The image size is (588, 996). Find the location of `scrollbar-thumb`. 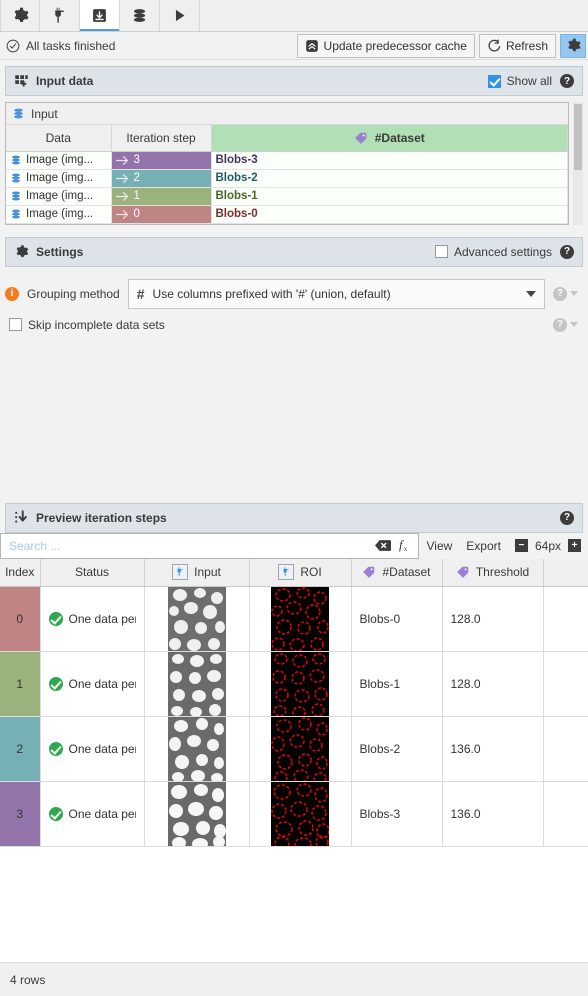

scrollbar-thumb is located at coordinates (578, 137).